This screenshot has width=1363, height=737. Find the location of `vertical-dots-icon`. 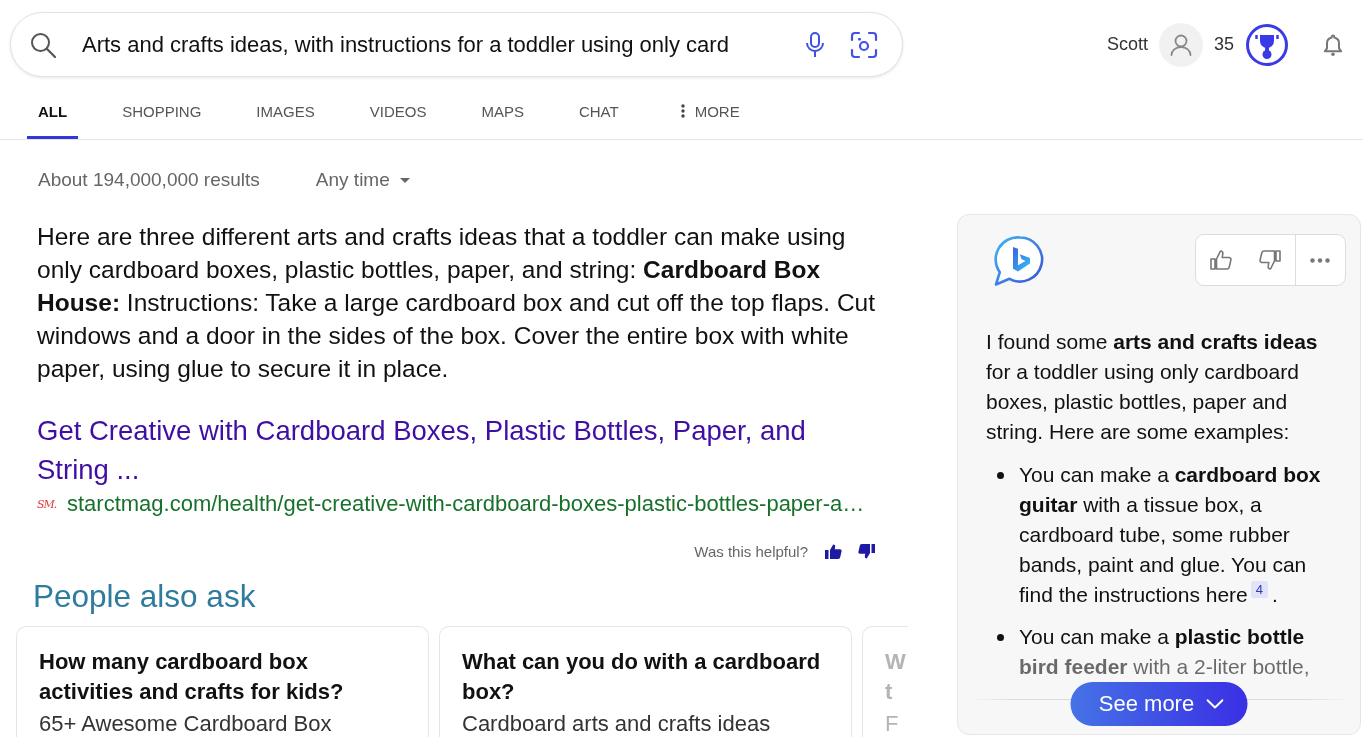

vertical-dots-icon is located at coordinates (682, 111).